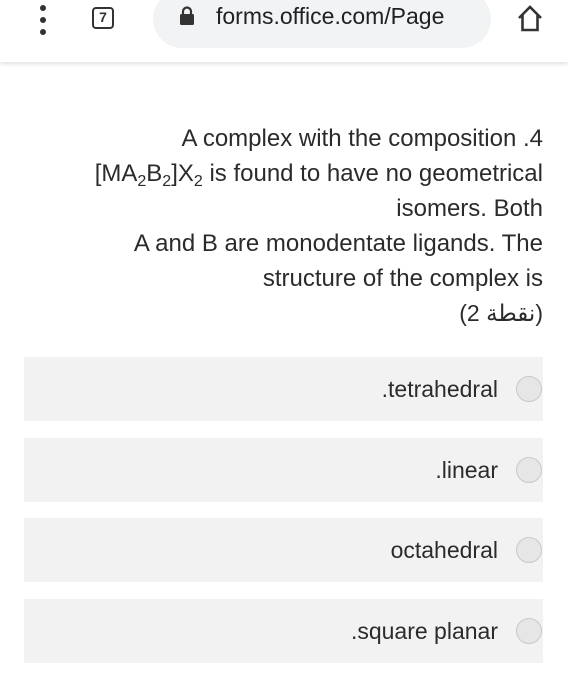 This screenshot has width=568, height=700. I want to click on option-label: octahedral, so click(444, 550).